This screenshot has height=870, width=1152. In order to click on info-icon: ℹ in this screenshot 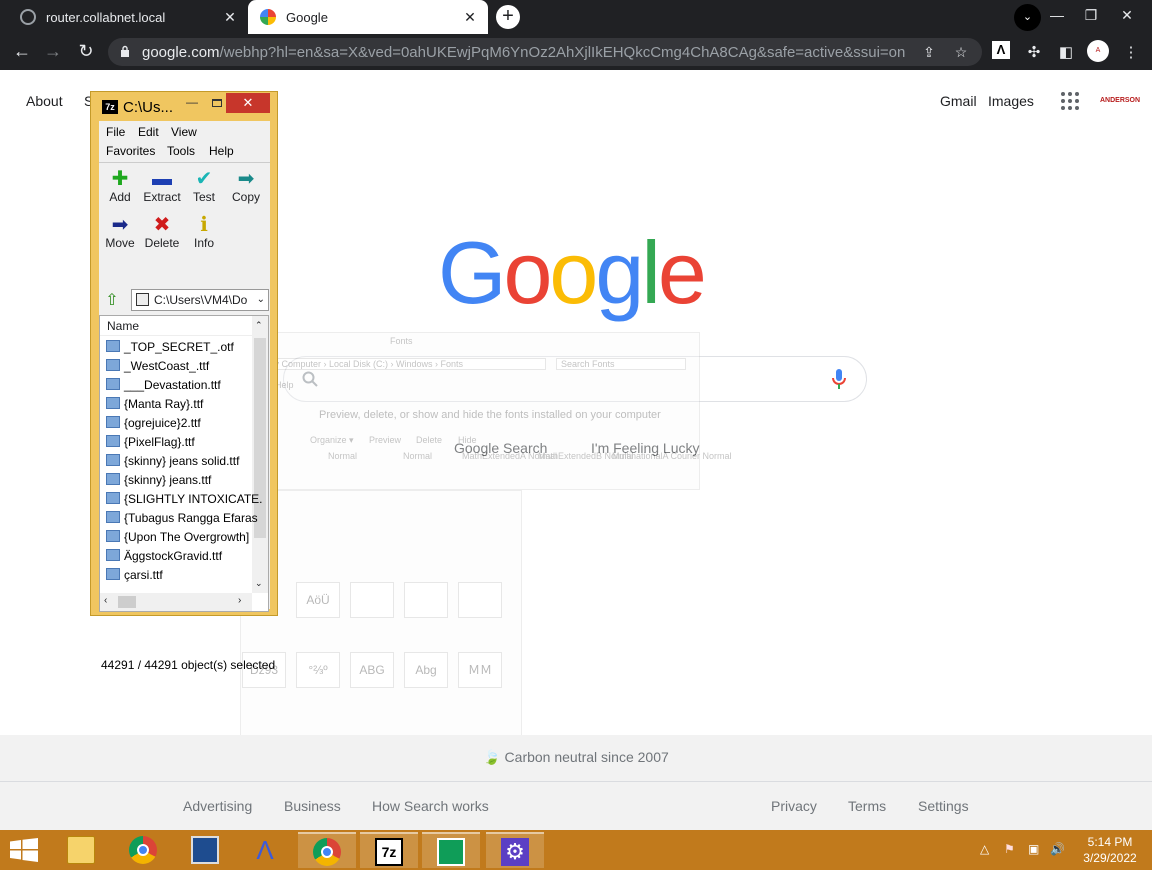, I will do `click(204, 225)`.